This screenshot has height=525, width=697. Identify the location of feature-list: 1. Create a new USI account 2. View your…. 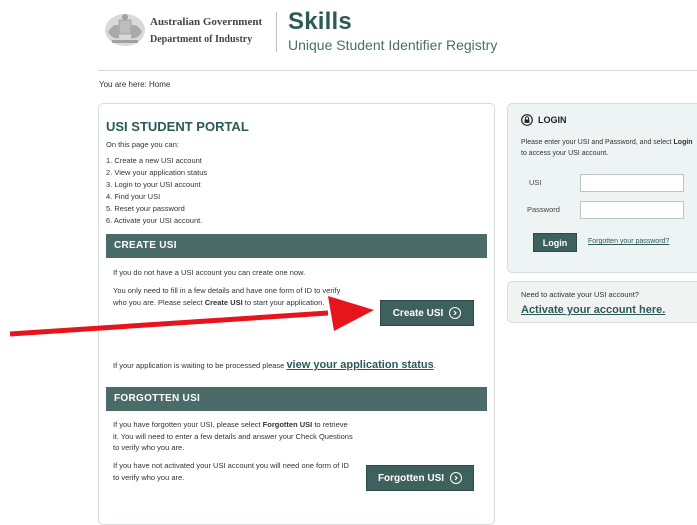
(156, 191).